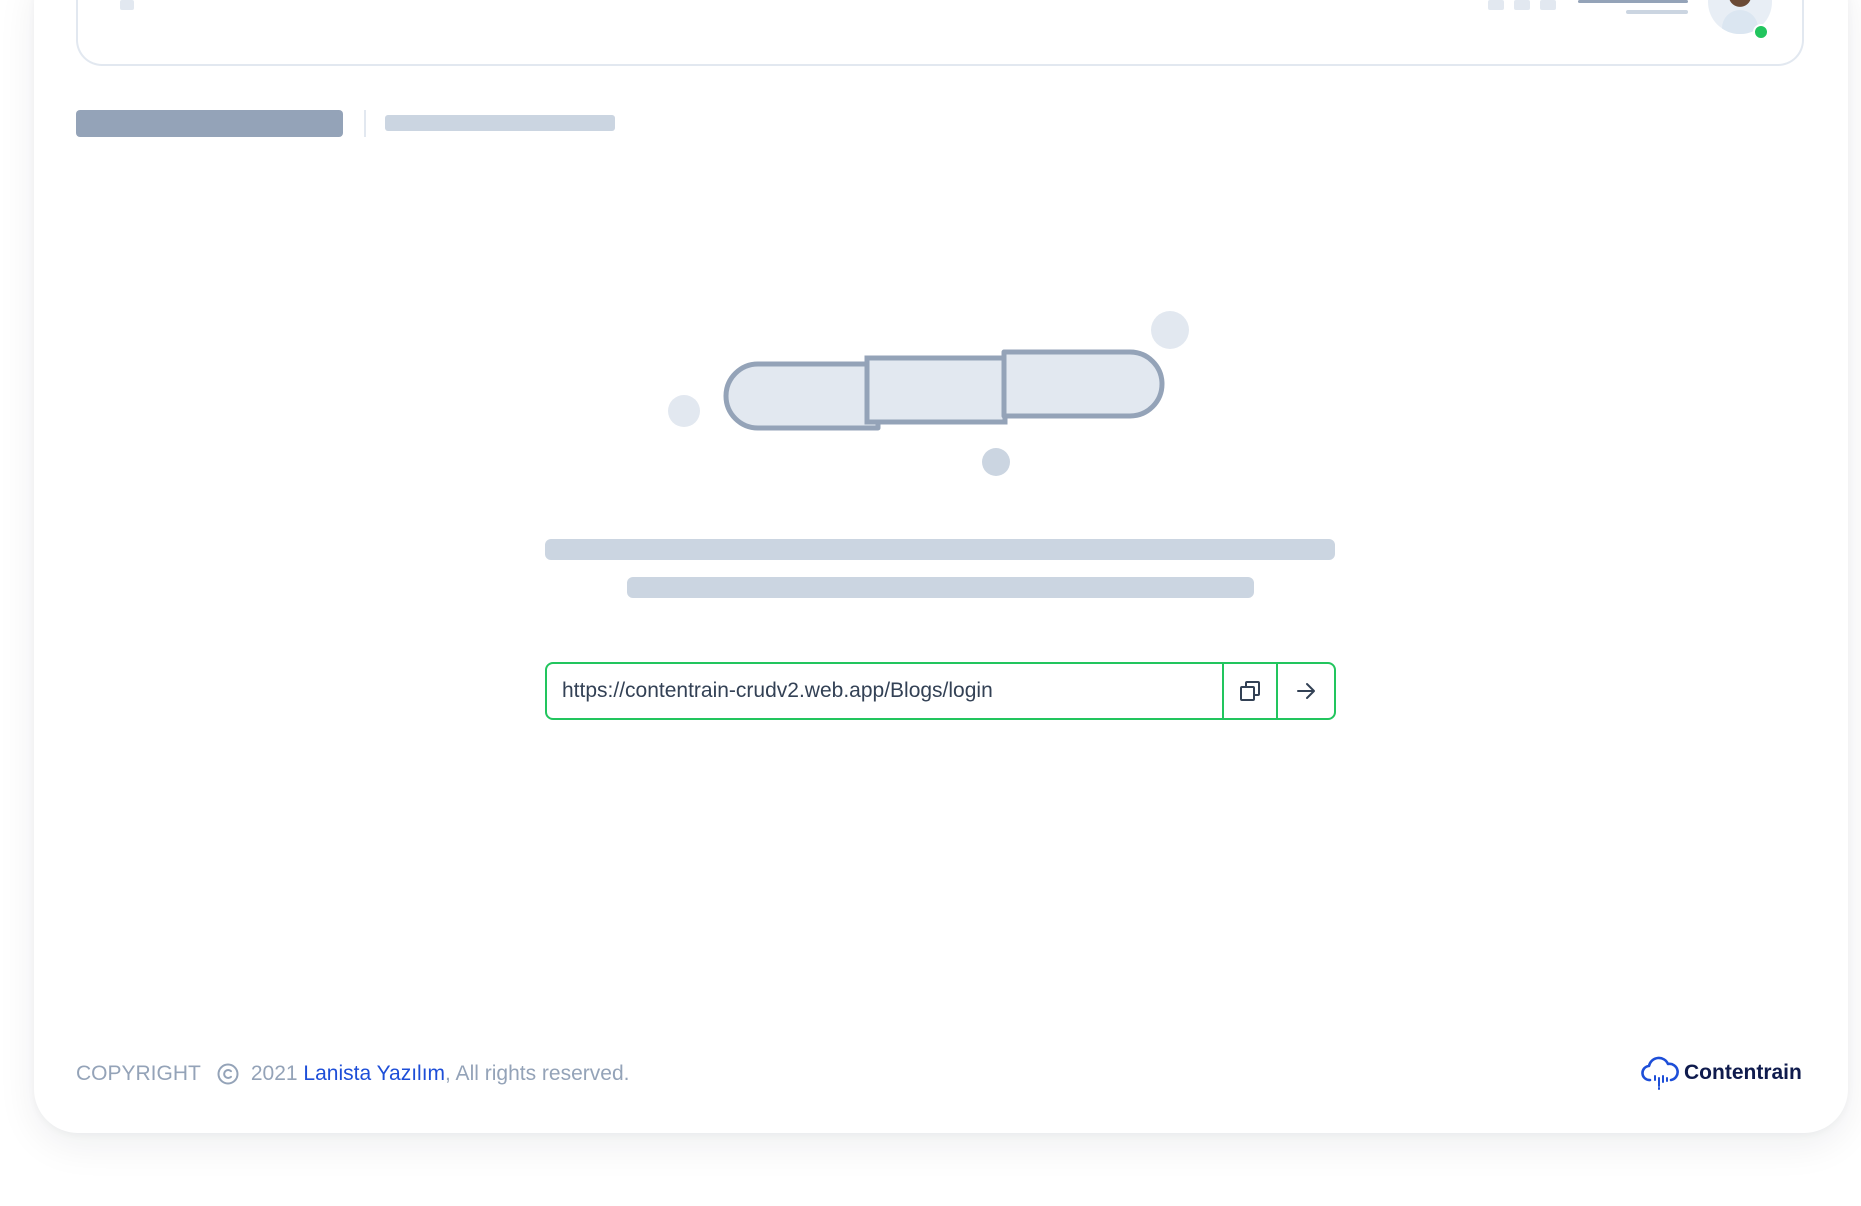 The image size is (1861, 1206). What do you see at coordinates (1657, 12) in the screenshot?
I see `navbar-user-role-skeleton` at bounding box center [1657, 12].